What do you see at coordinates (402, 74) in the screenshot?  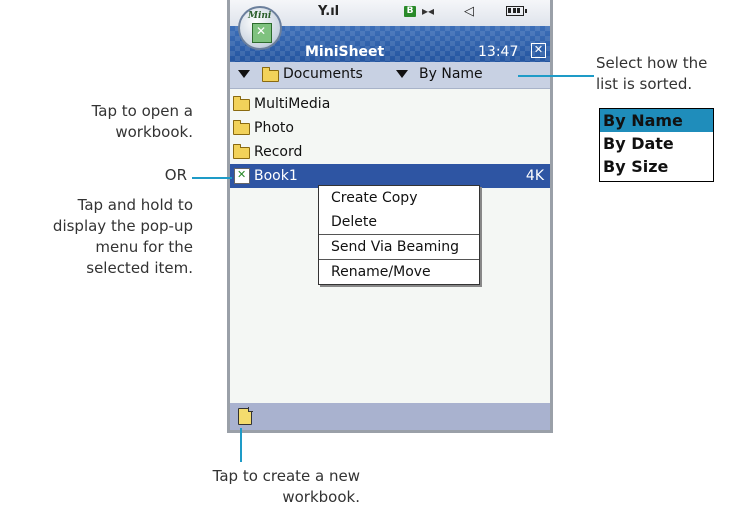 I see `sort-dropdown-arrow-icon` at bounding box center [402, 74].